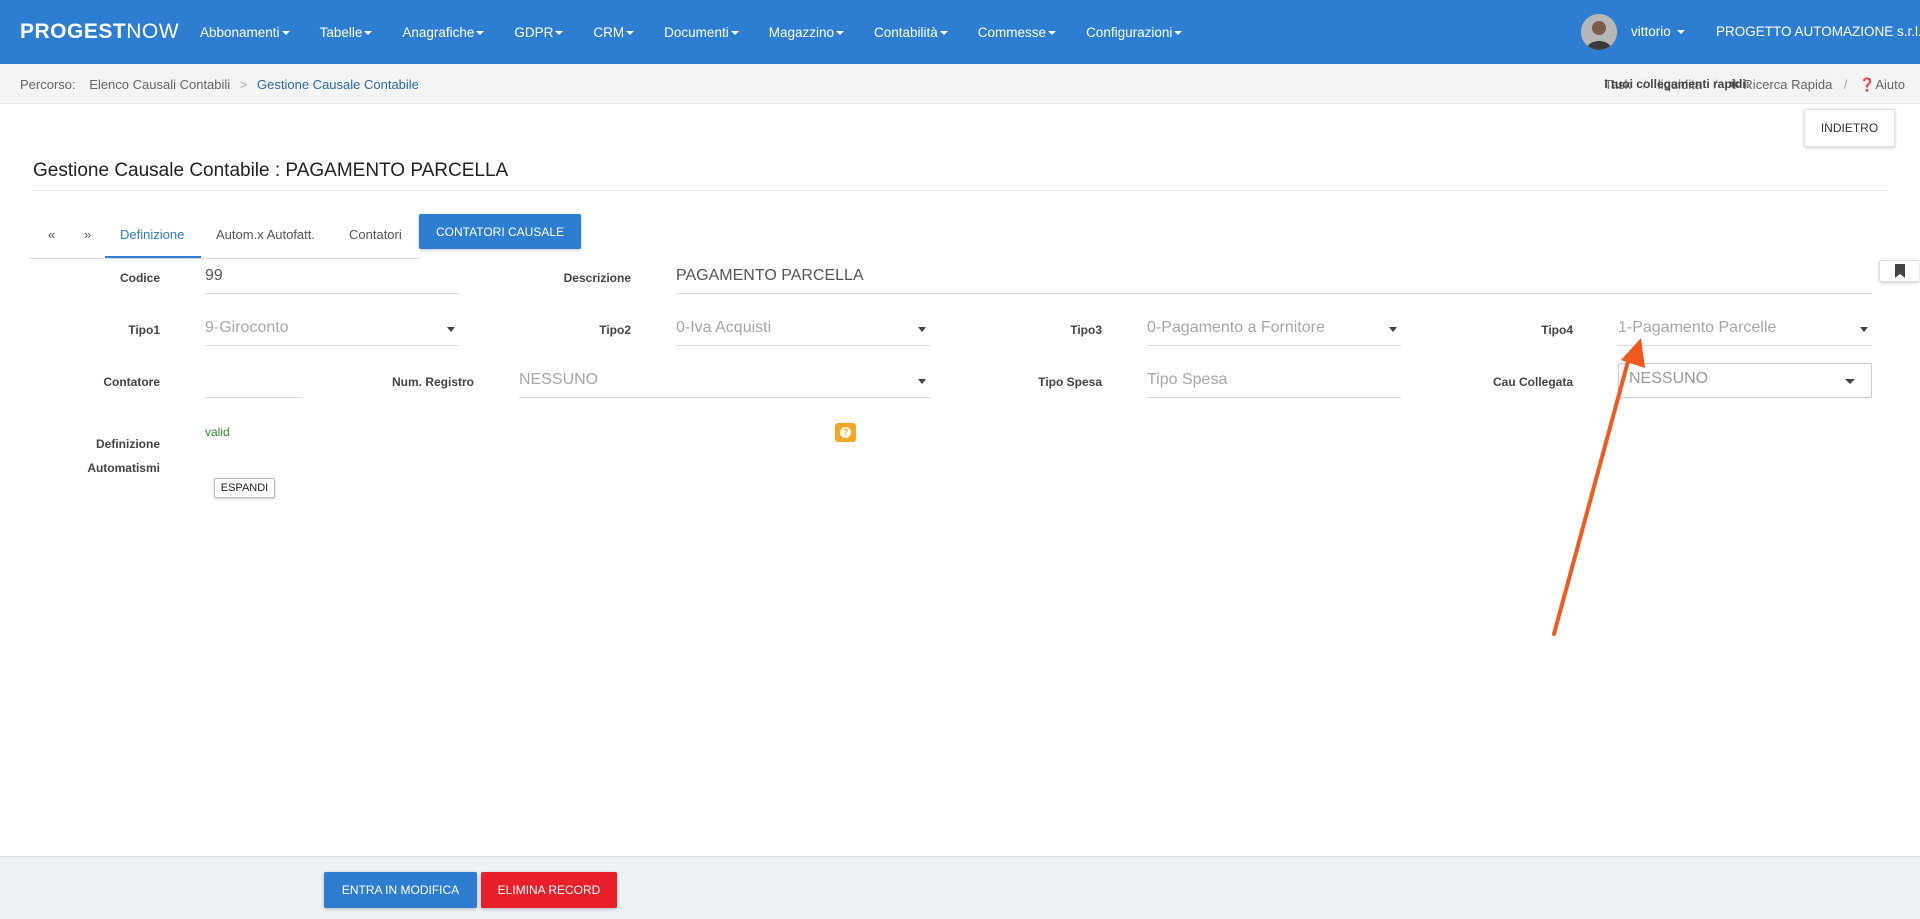  Describe the element at coordinates (139, 278) in the screenshot. I see `codice-label: Codice` at that location.